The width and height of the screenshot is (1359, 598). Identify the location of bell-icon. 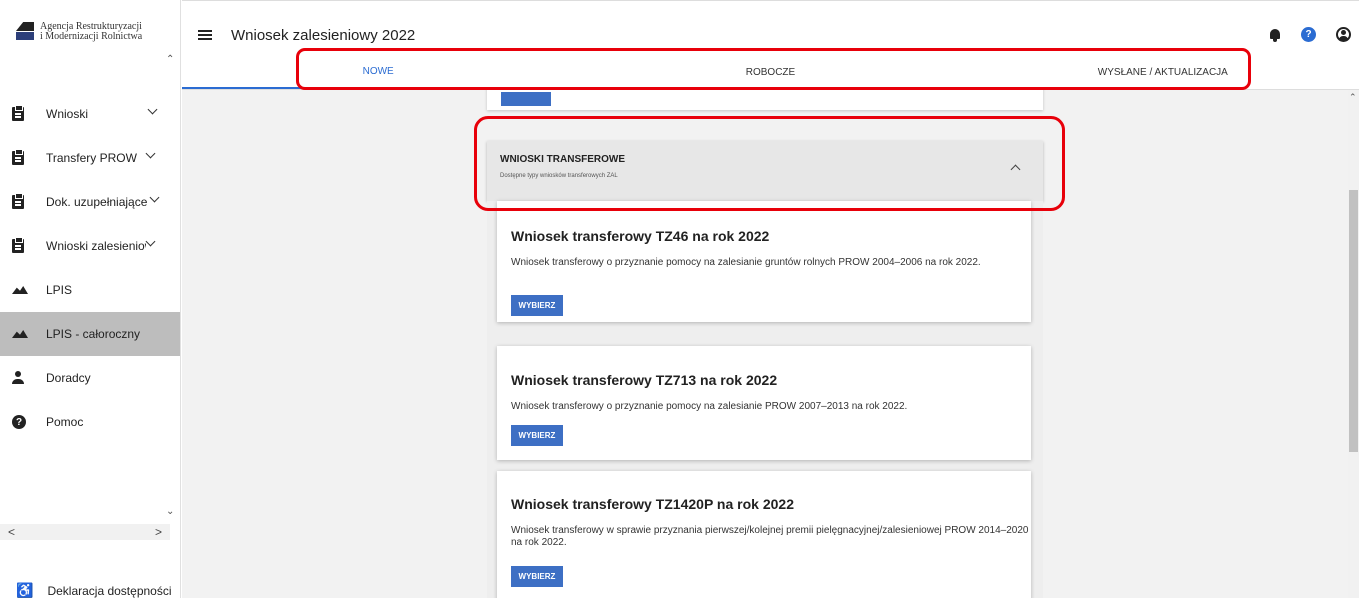
(1275, 35).